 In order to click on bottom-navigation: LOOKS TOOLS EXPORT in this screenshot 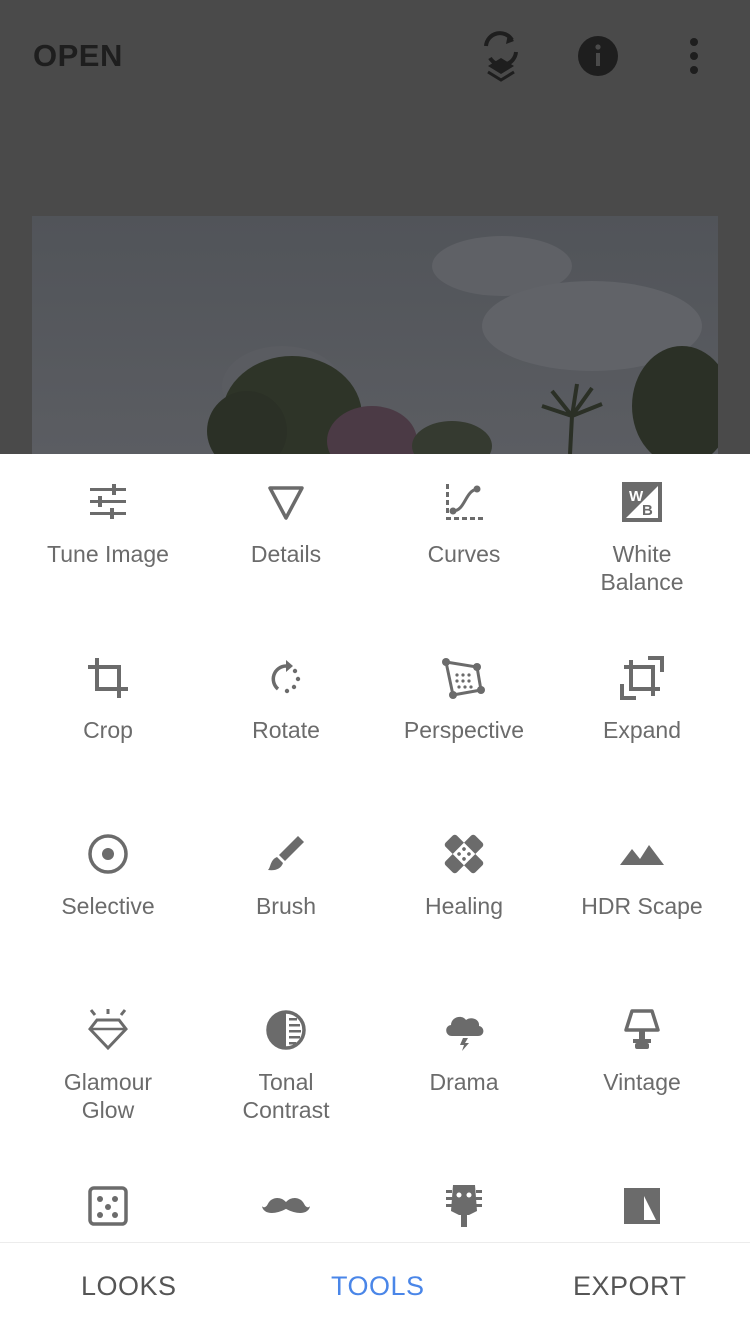, I will do `click(375, 1288)`.